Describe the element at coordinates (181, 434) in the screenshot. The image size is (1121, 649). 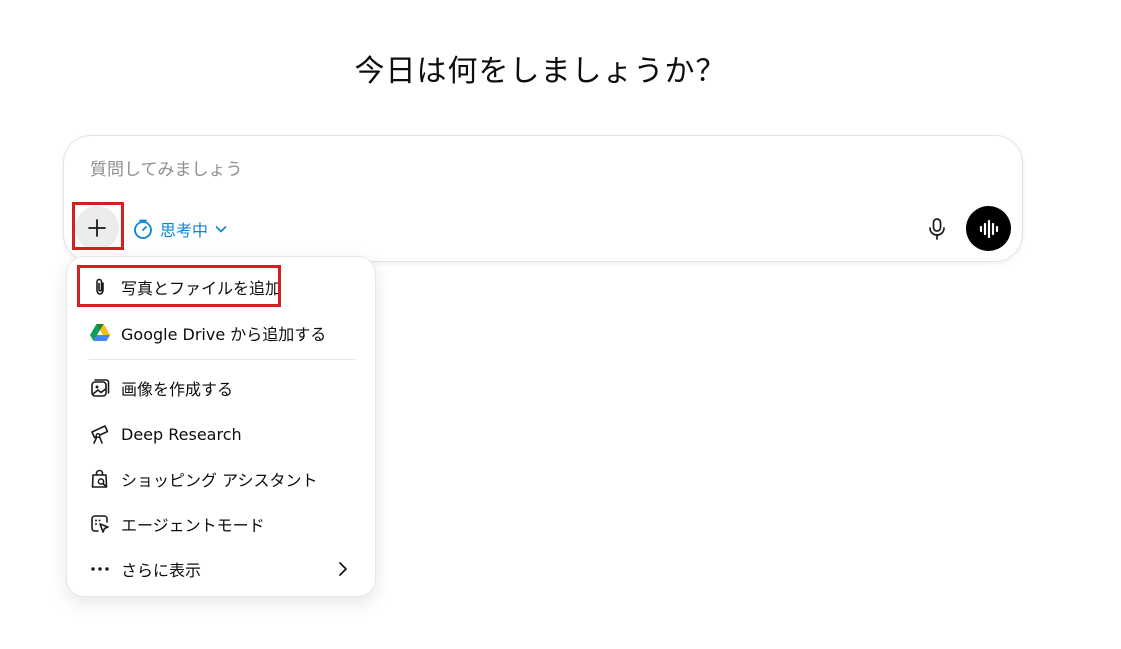
I see `menu-item-label: Deep Research` at that location.